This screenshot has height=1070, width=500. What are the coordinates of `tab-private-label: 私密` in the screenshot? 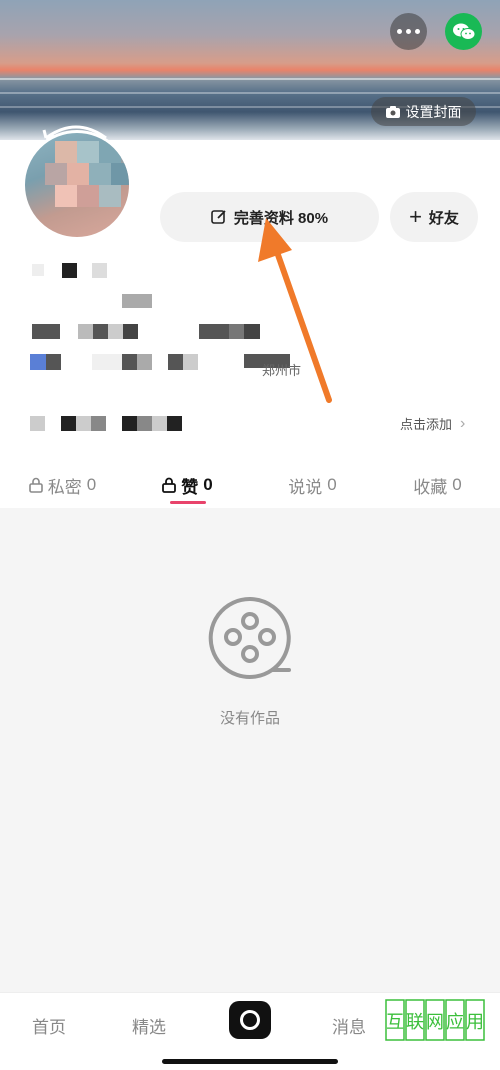 It's located at (64, 487).